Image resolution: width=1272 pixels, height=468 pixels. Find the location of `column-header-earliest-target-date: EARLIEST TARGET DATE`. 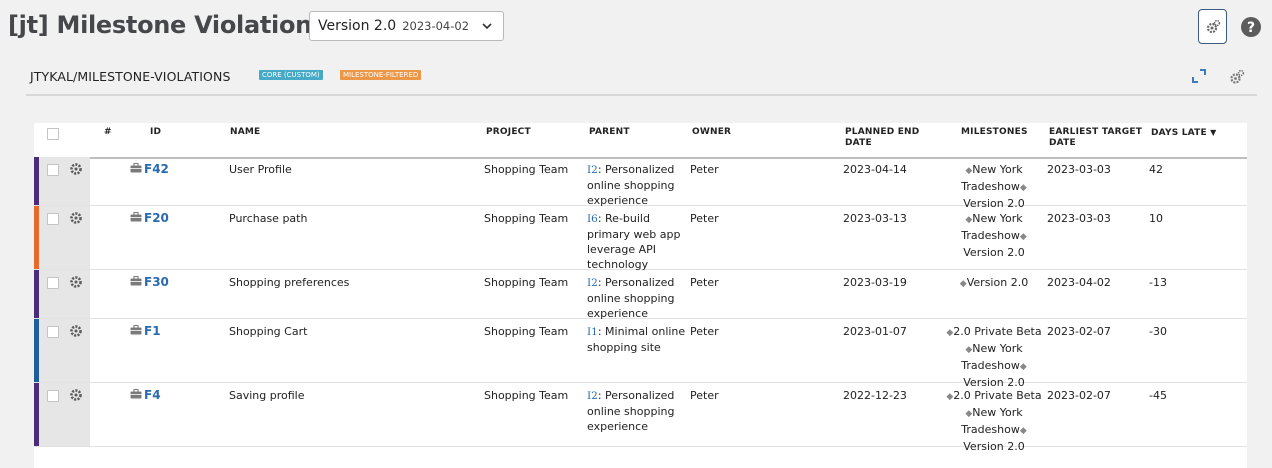

column-header-earliest-target-date: EARLIEST TARGET DATE is located at coordinates (1095, 138).